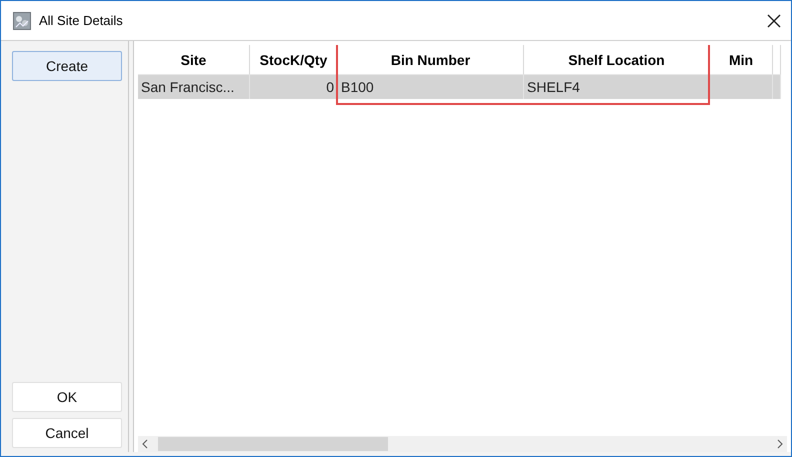 The image size is (792, 457). Describe the element at coordinates (67, 397) in the screenshot. I see `ok-button: OK` at that location.